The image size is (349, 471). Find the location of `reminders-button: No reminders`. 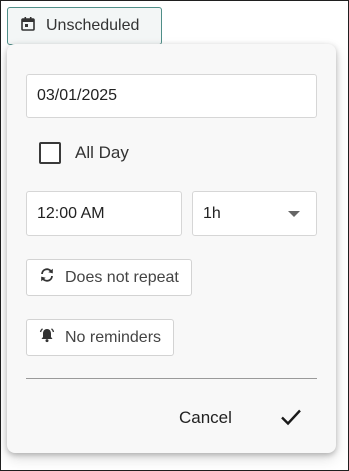

reminders-button: No reminders is located at coordinates (100, 337).